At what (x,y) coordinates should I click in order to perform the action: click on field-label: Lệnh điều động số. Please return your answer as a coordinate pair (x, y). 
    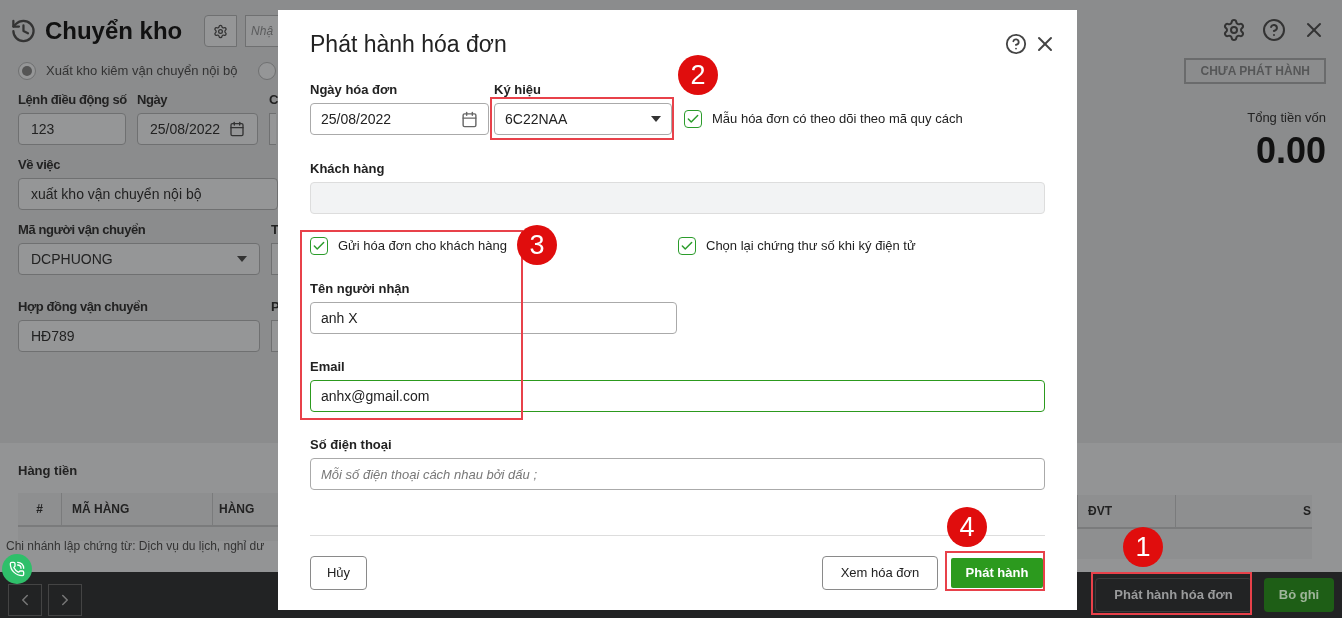
    Looking at the image, I should click on (72, 100).